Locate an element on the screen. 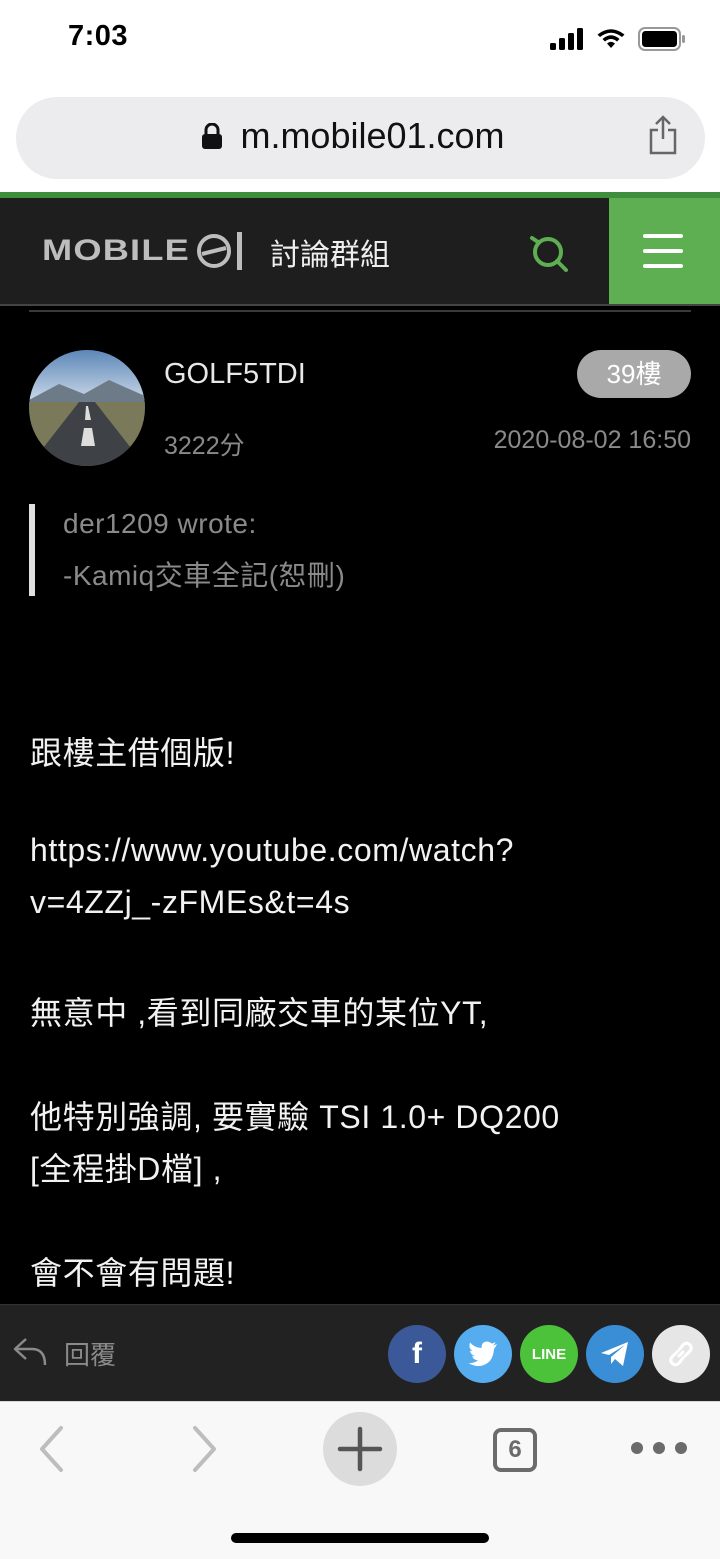 The width and height of the screenshot is (720, 1559). more-menu-button is located at coordinates (659, 1448).